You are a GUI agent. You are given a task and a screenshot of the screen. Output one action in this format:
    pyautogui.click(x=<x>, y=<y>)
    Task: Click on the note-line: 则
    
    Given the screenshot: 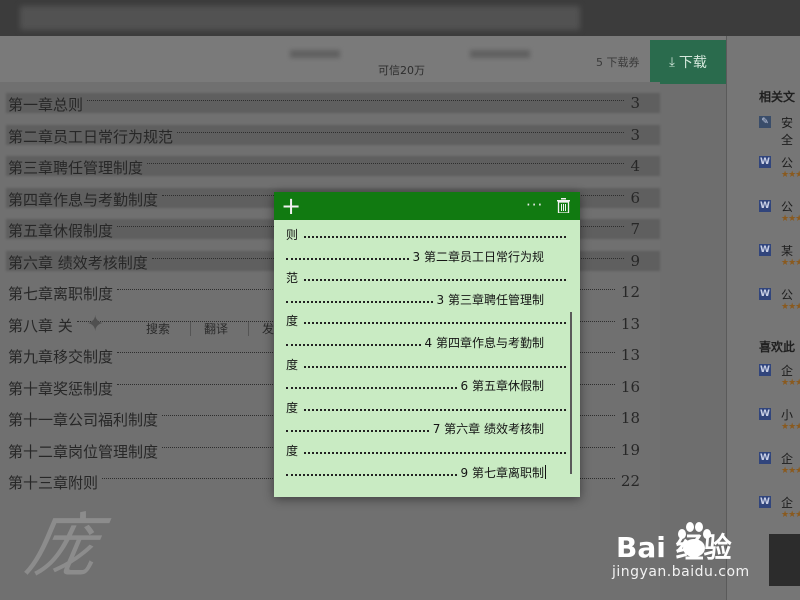 What is the action you would take?
    pyautogui.click(x=426, y=235)
    